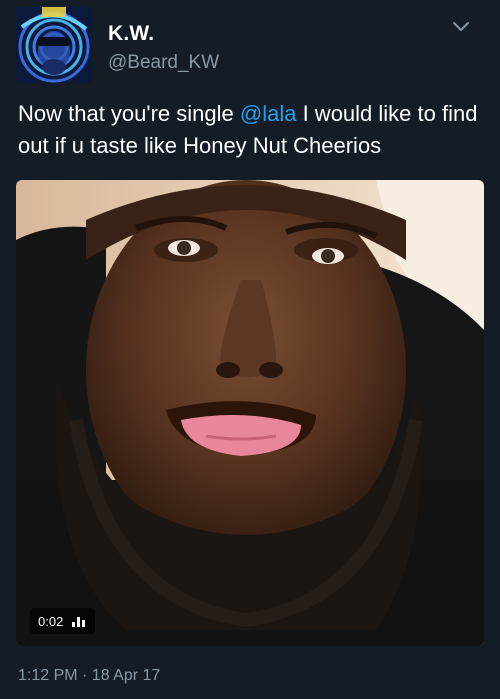 The image size is (500, 699). What do you see at coordinates (461, 27) in the screenshot?
I see `chevron-down-icon` at bounding box center [461, 27].